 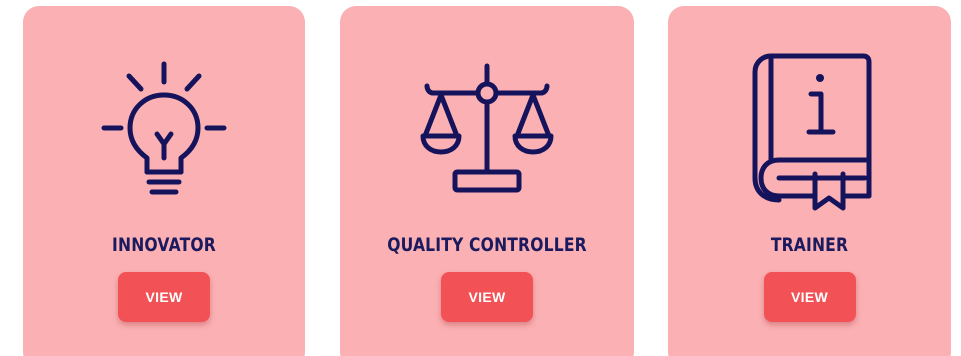 I want to click on info-book-icon, so click(x=809, y=131).